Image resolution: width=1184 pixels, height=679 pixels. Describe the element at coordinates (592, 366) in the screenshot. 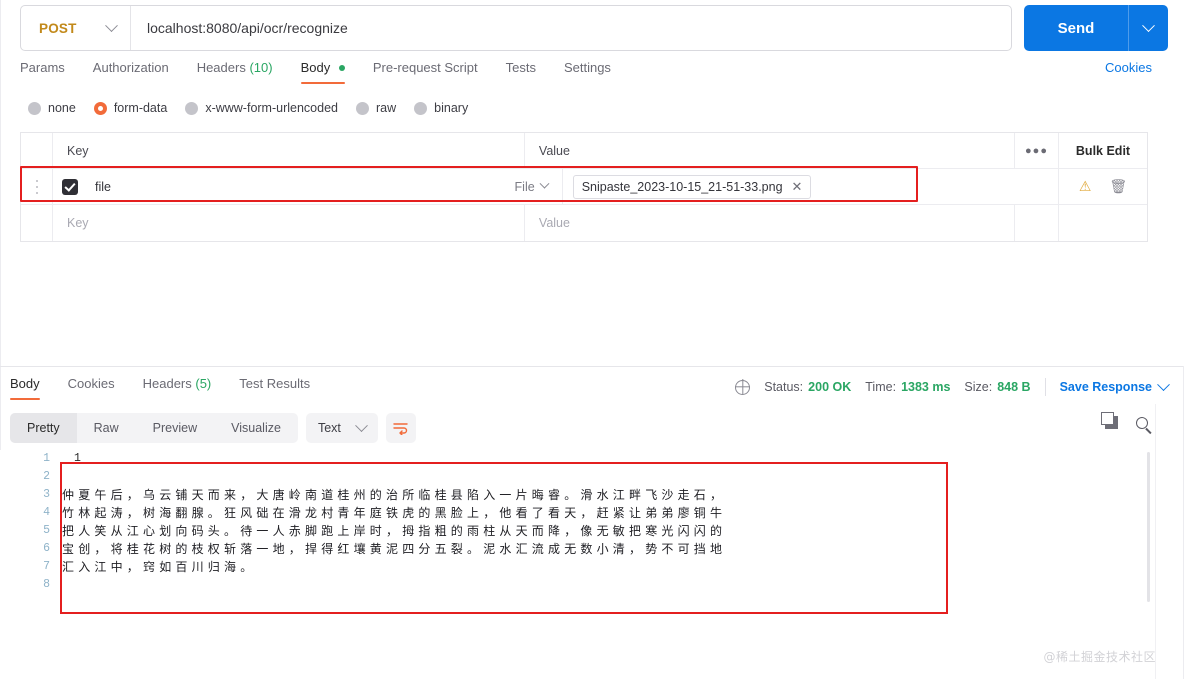

I see `panel-divider` at that location.